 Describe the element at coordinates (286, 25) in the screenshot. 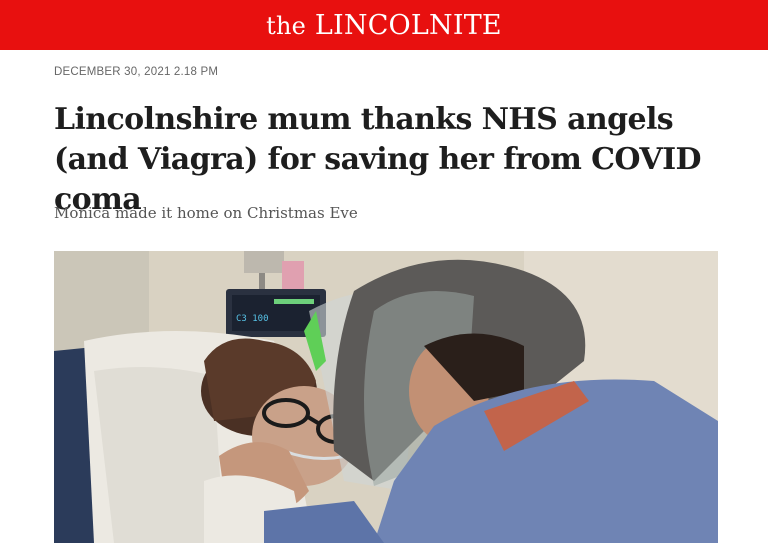

I see `logo-prefix: the` at that location.